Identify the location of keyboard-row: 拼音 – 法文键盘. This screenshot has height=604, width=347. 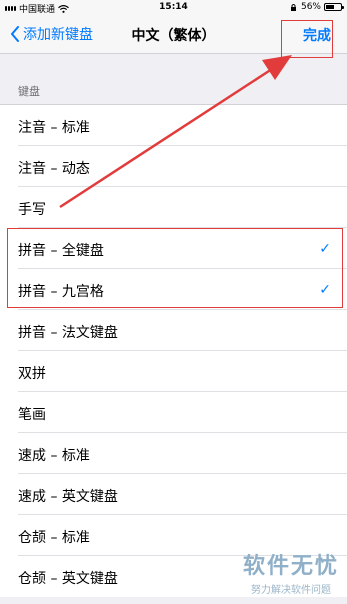
(173, 330).